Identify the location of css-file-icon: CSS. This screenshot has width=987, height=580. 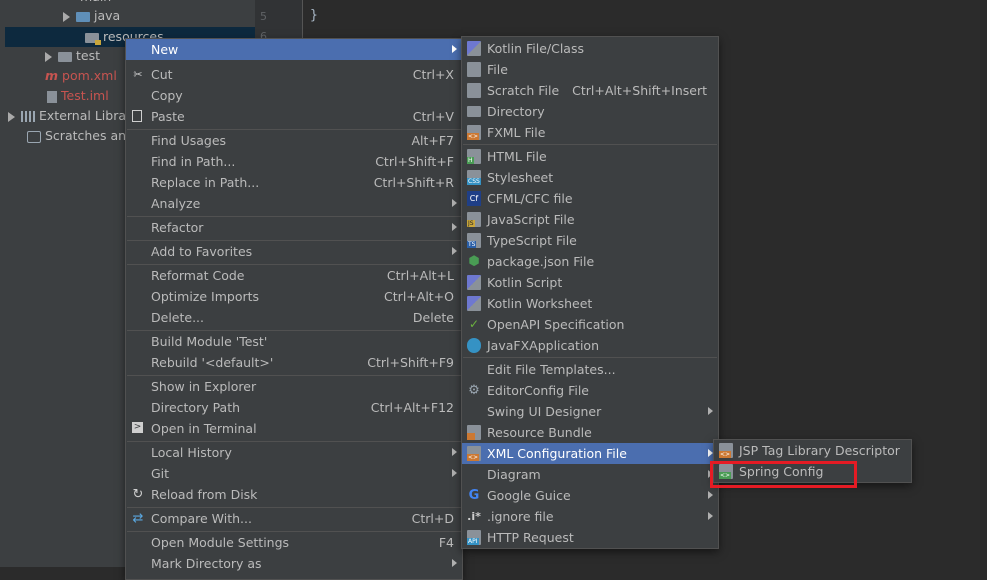
(474, 177).